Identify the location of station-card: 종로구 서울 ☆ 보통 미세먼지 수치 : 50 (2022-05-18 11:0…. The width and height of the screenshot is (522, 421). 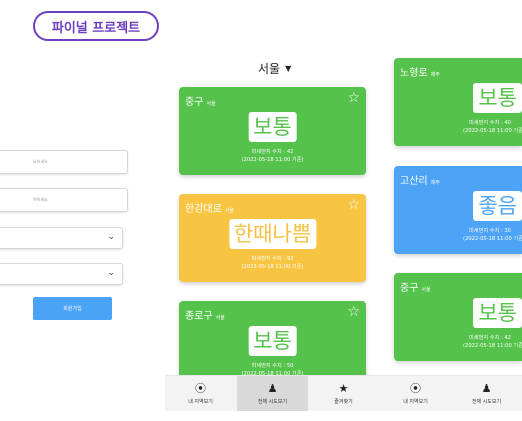
(272, 341).